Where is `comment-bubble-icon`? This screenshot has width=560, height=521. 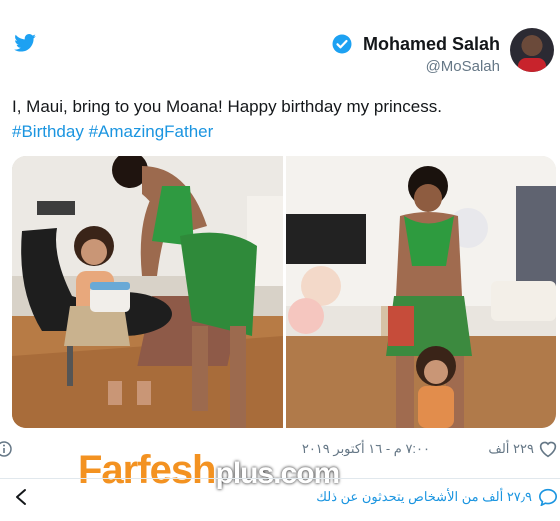
comment-bubble-icon is located at coordinates (548, 497).